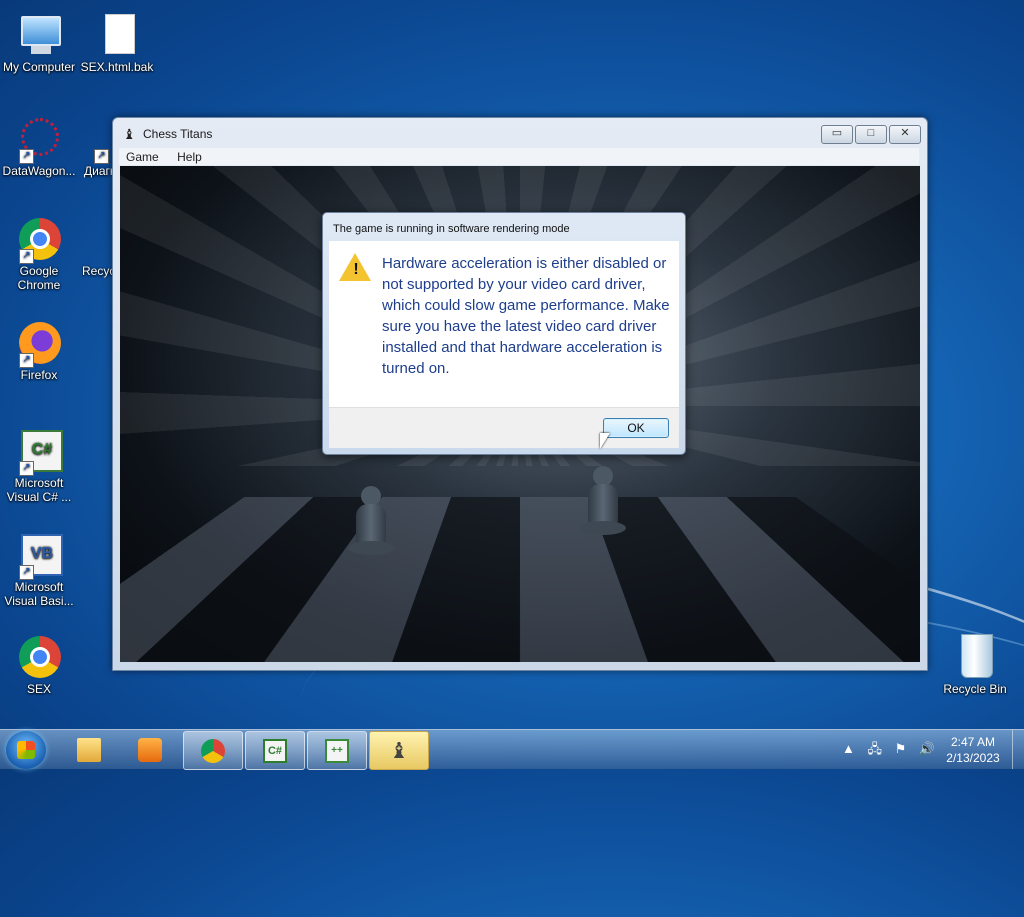 This screenshot has width=1024, height=917. I want to click on dialog-footer: OK, so click(504, 427).